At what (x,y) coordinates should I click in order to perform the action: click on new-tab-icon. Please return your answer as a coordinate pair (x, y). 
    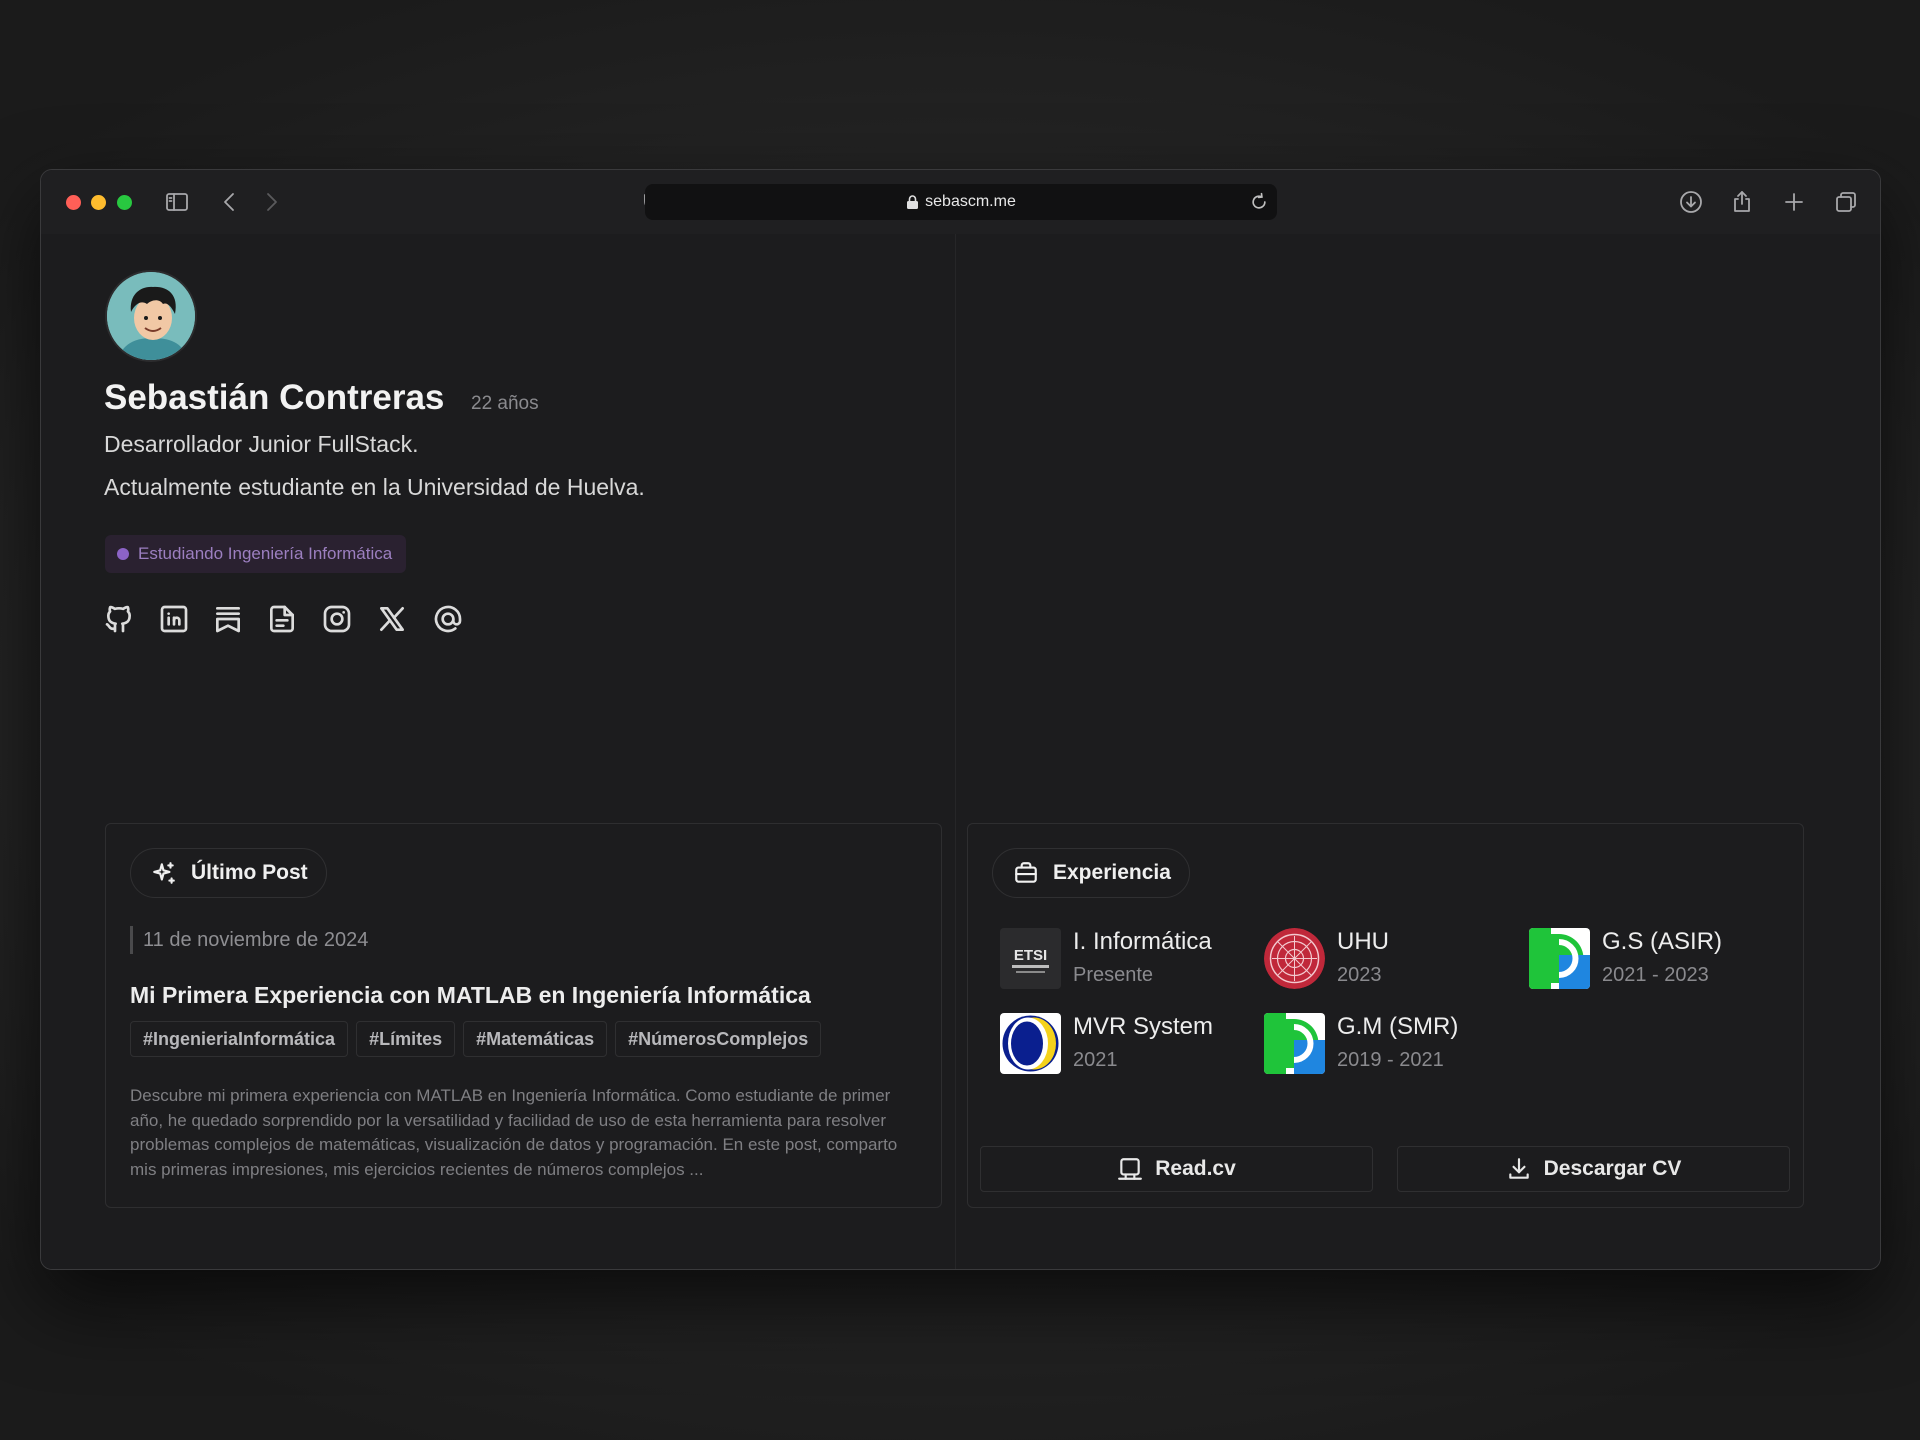
    Looking at the image, I should click on (1794, 202).